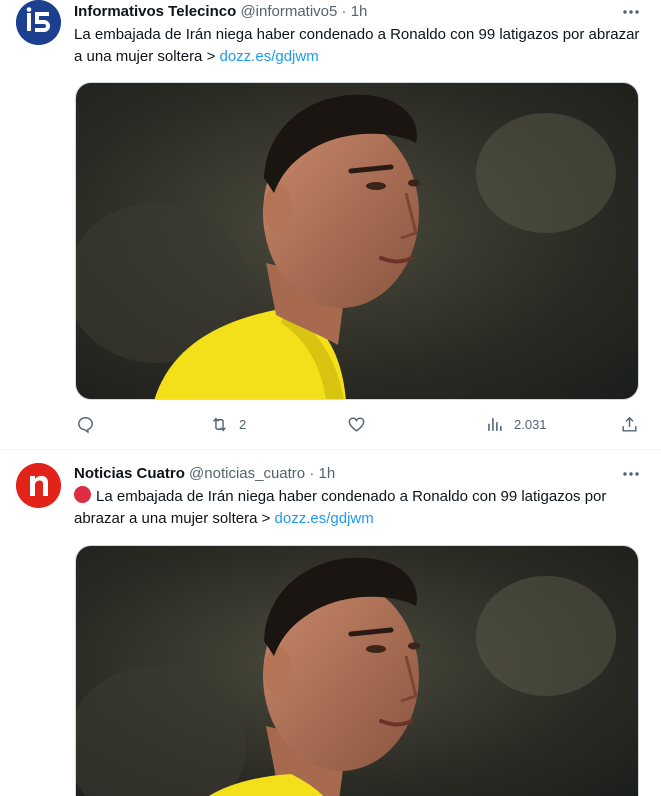 This screenshot has height=796, width=661. I want to click on author-name: Noticias Cuatro, so click(129, 473).